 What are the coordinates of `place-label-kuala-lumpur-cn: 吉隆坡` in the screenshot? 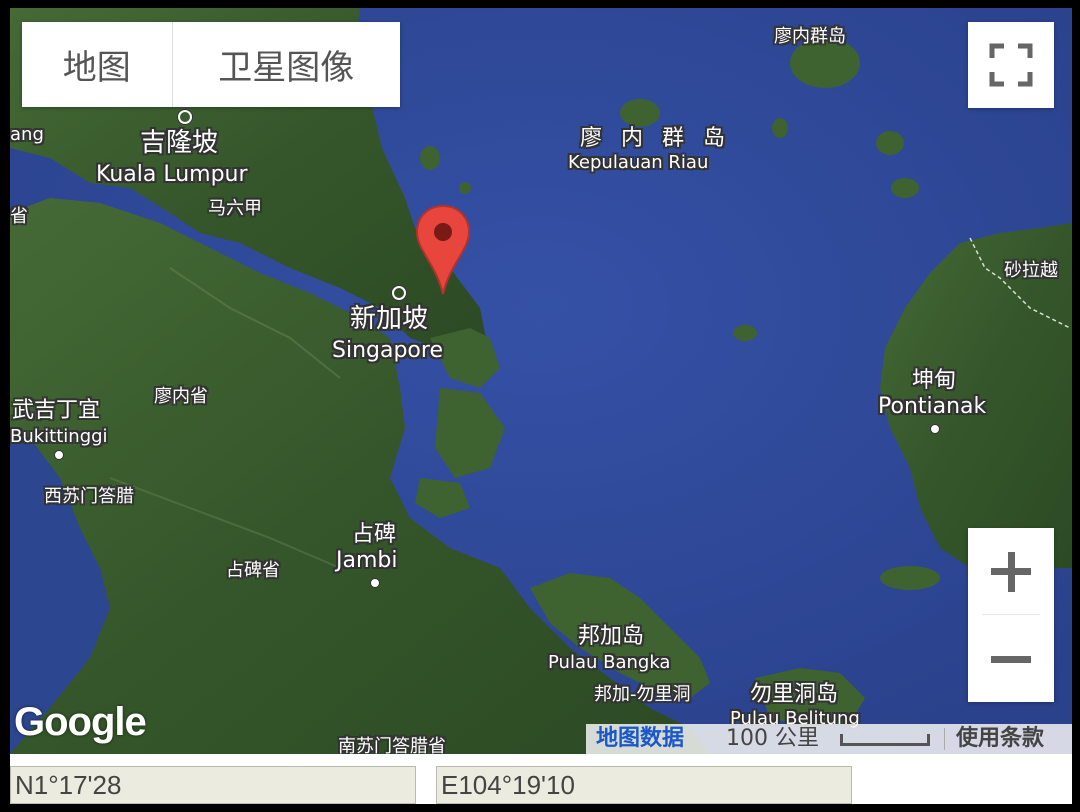 It's located at (179, 143).